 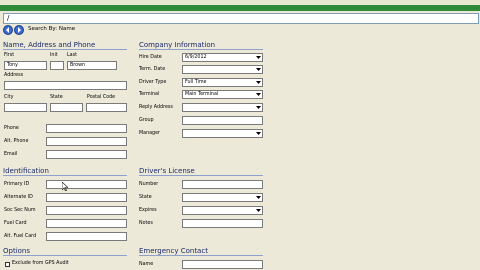 What do you see at coordinates (222, 107) in the screenshot?
I see `reply-address-select` at bounding box center [222, 107].